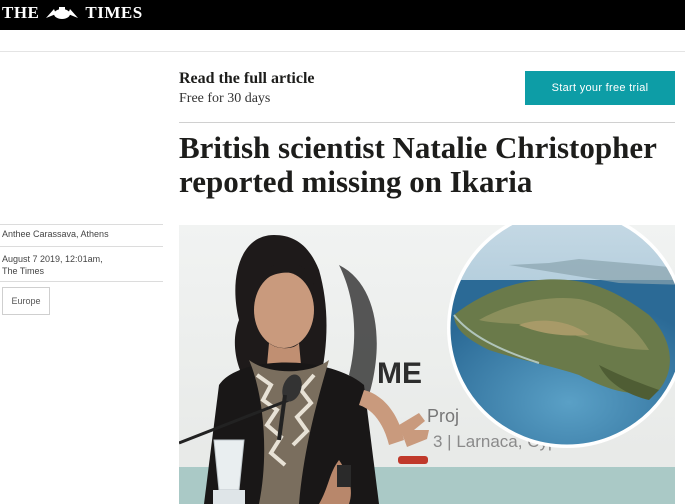 This screenshot has width=685, height=504. I want to click on article-dateline: August 7 2019, 12:01am, The Times, so click(77, 265).